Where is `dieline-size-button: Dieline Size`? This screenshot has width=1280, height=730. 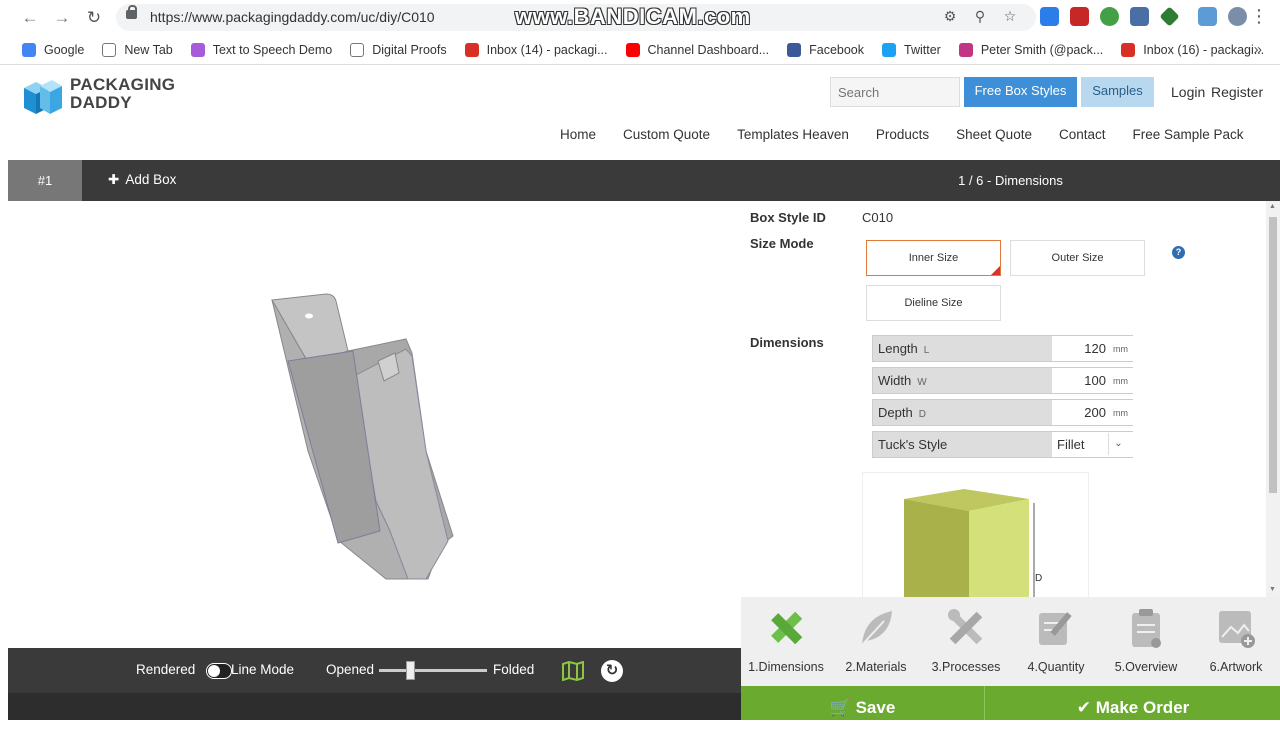
dieline-size-button: Dieline Size is located at coordinates (933, 303).